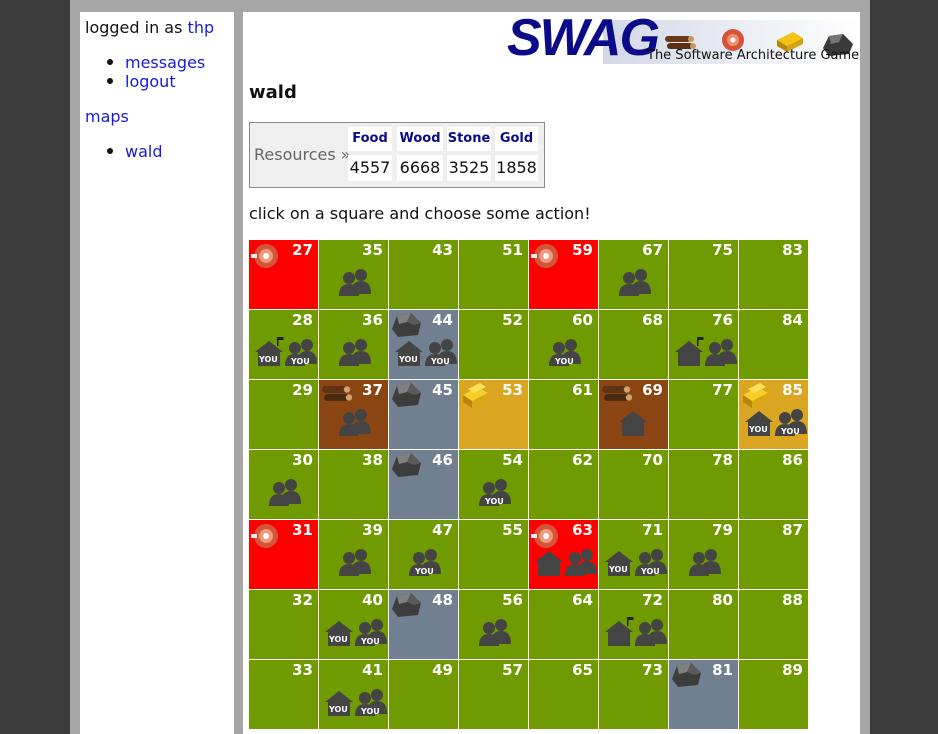  I want to click on map-link-wald: wald, so click(144, 151).